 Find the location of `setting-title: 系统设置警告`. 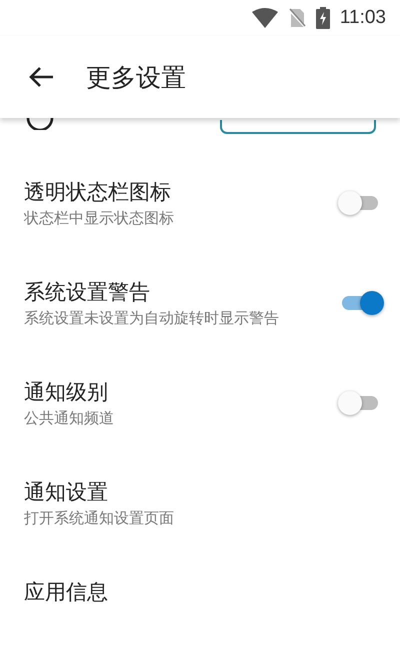

setting-title: 系统设置警告 is located at coordinates (87, 292).